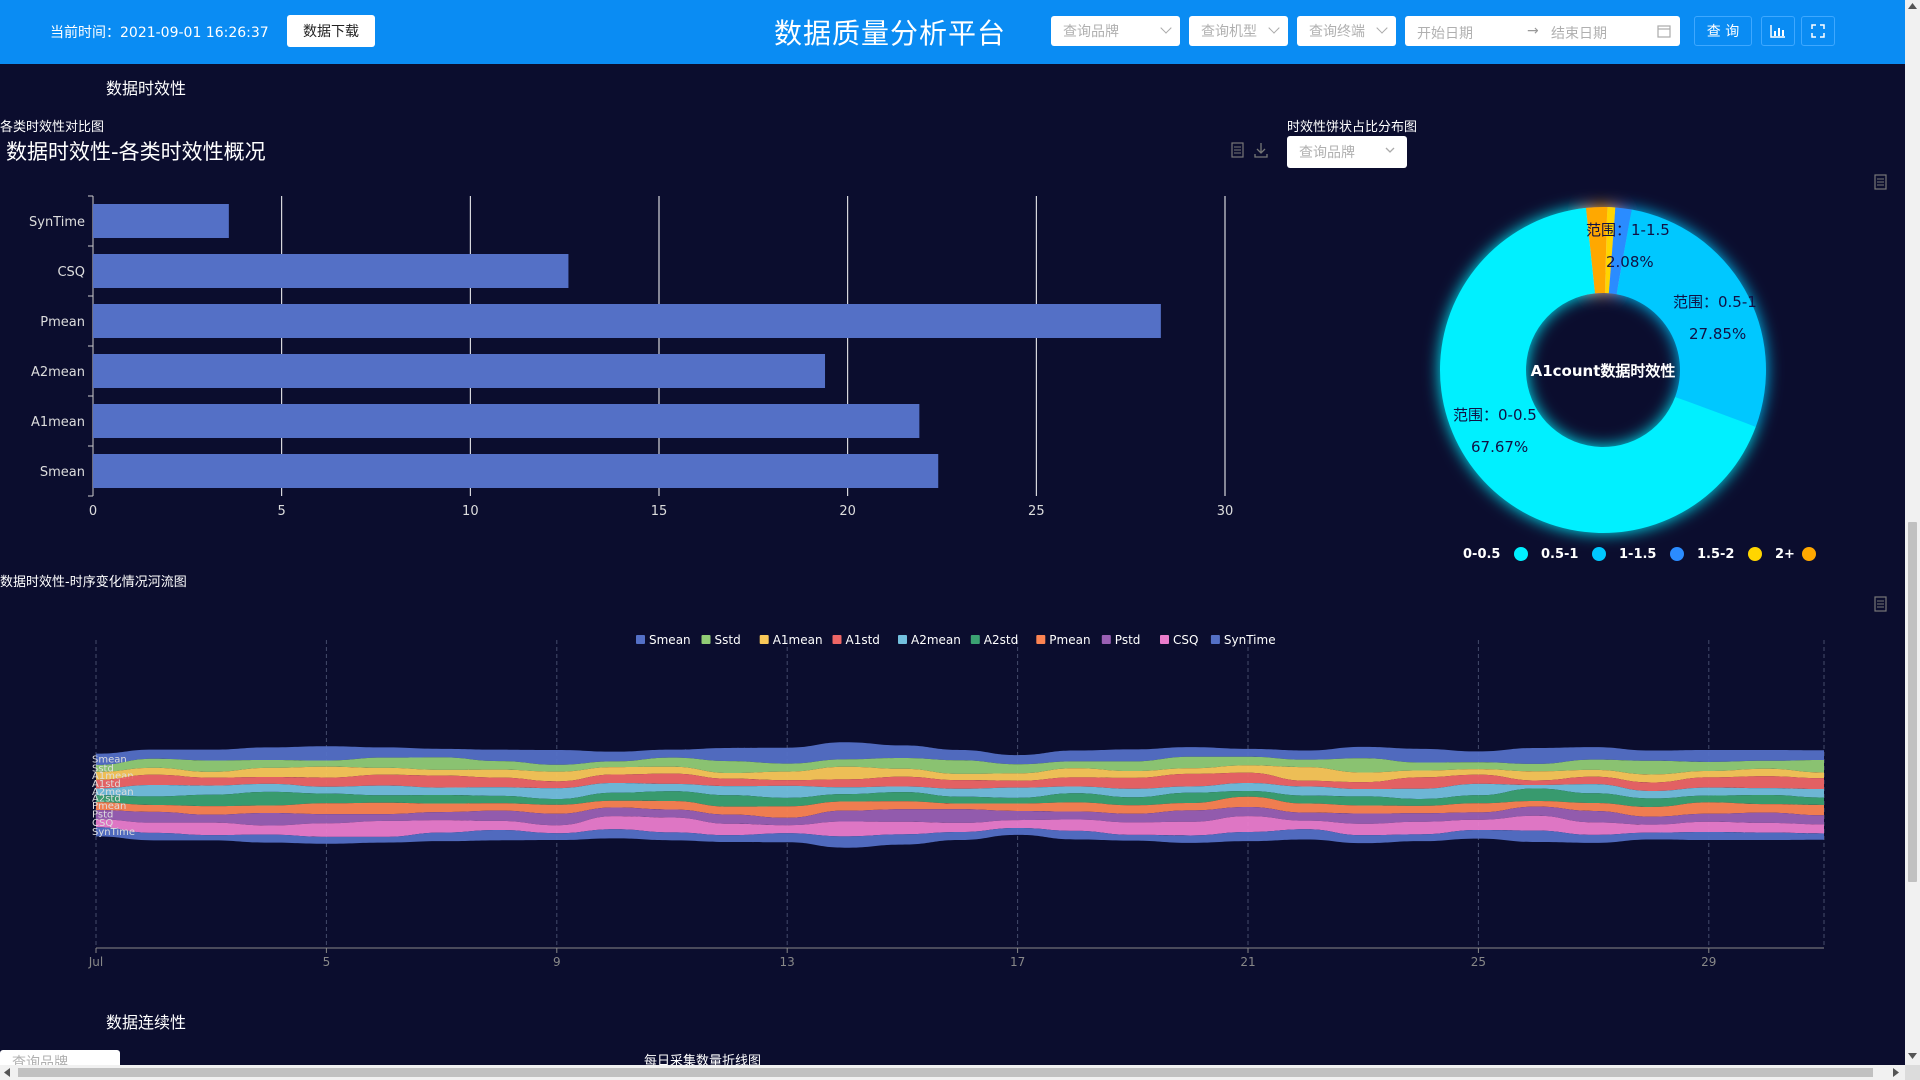 The width and height of the screenshot is (1920, 1080). I want to click on y-tick-label: Smean, so click(62, 472).